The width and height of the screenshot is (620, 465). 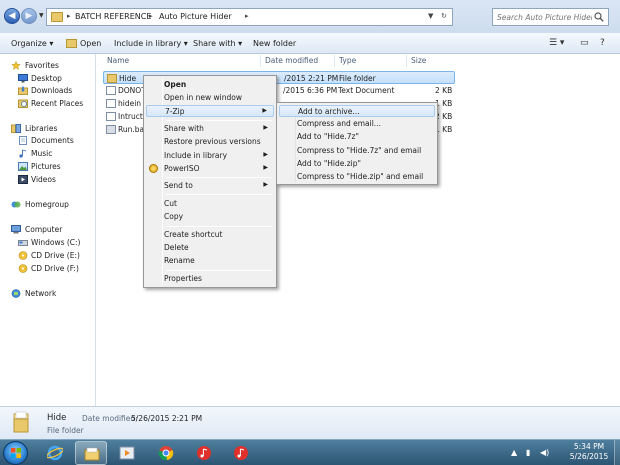 What do you see at coordinates (48, 294) in the screenshot?
I see `nav-network: Network` at bounding box center [48, 294].